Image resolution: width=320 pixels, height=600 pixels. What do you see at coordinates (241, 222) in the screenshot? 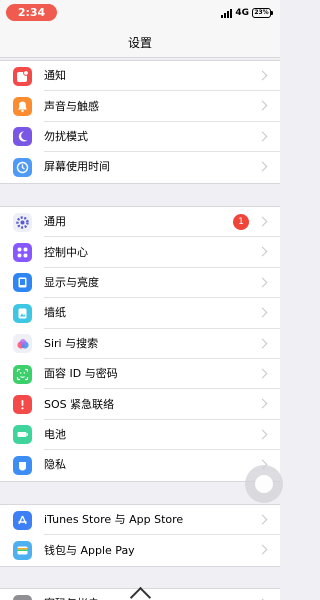
I see `update-badge: 1` at bounding box center [241, 222].